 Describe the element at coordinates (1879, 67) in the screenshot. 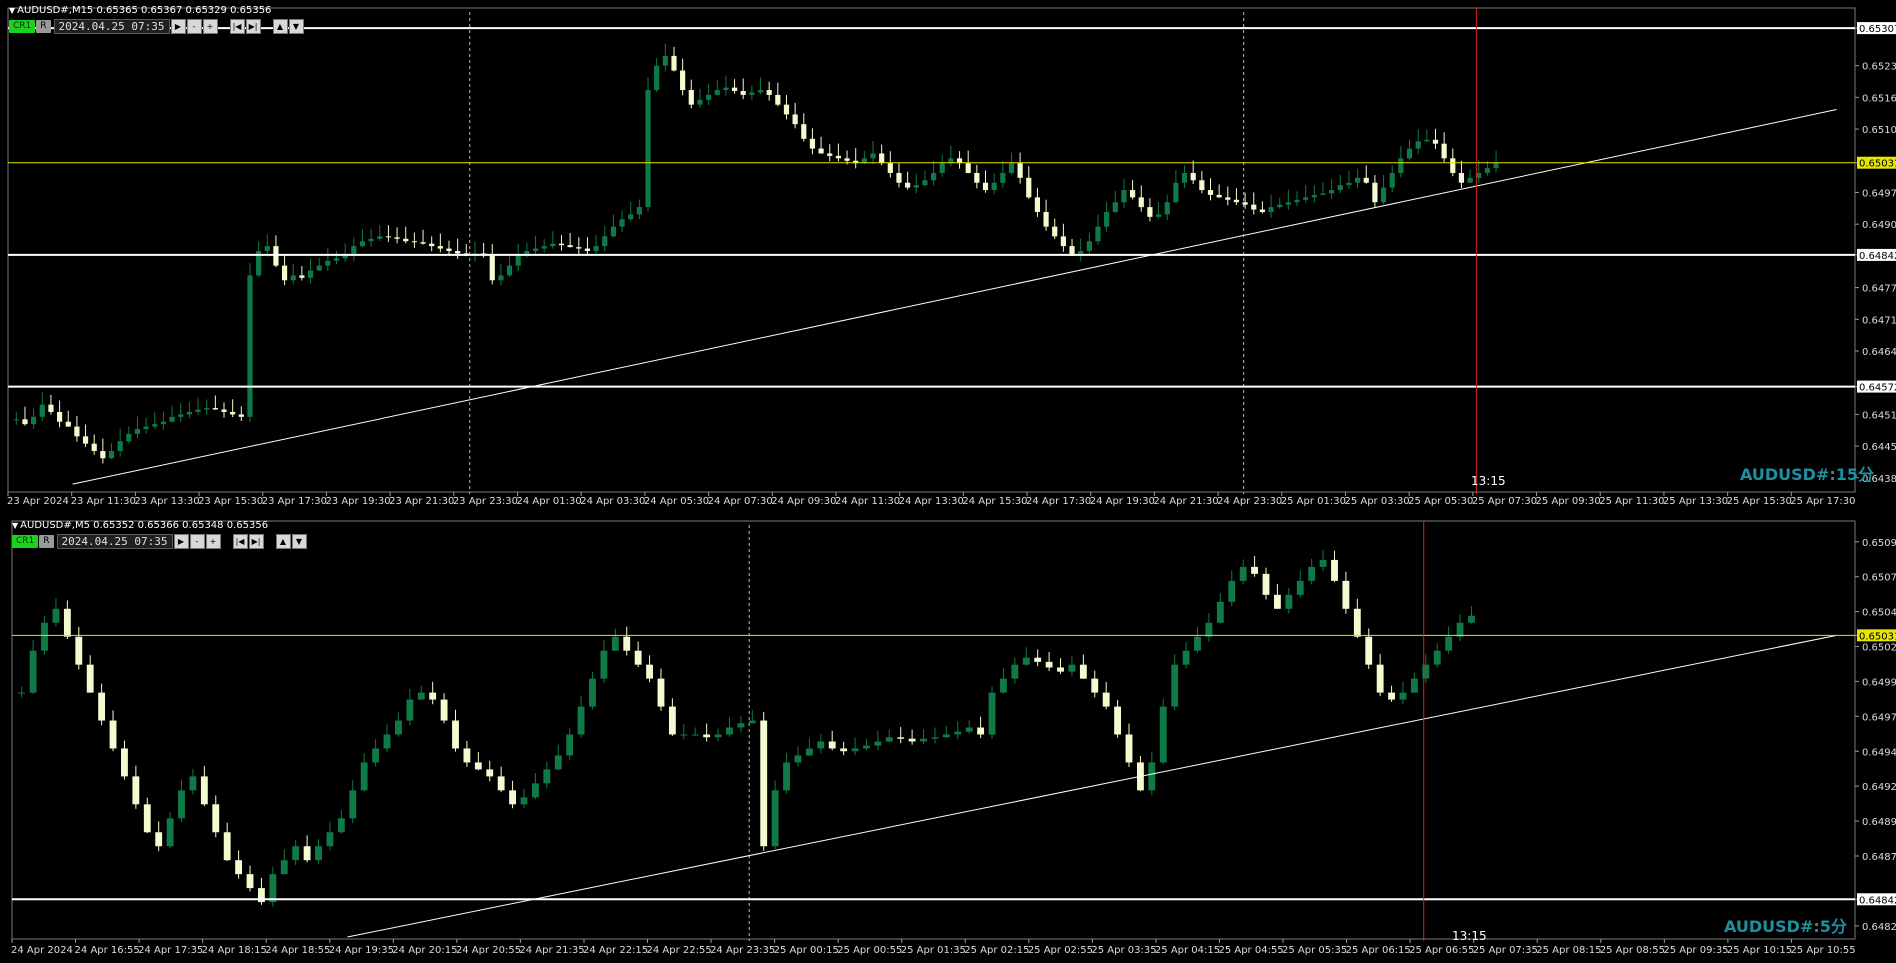

I see `y-tick-label: 0.65230` at that location.